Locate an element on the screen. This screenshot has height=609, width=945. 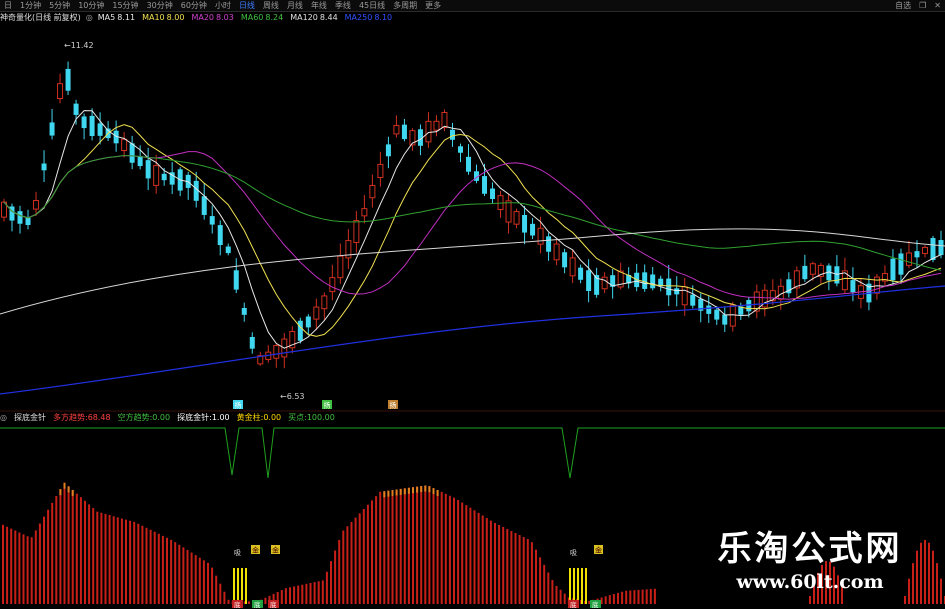
ma-legend-item: MA10 8.00 is located at coordinates (163, 17).